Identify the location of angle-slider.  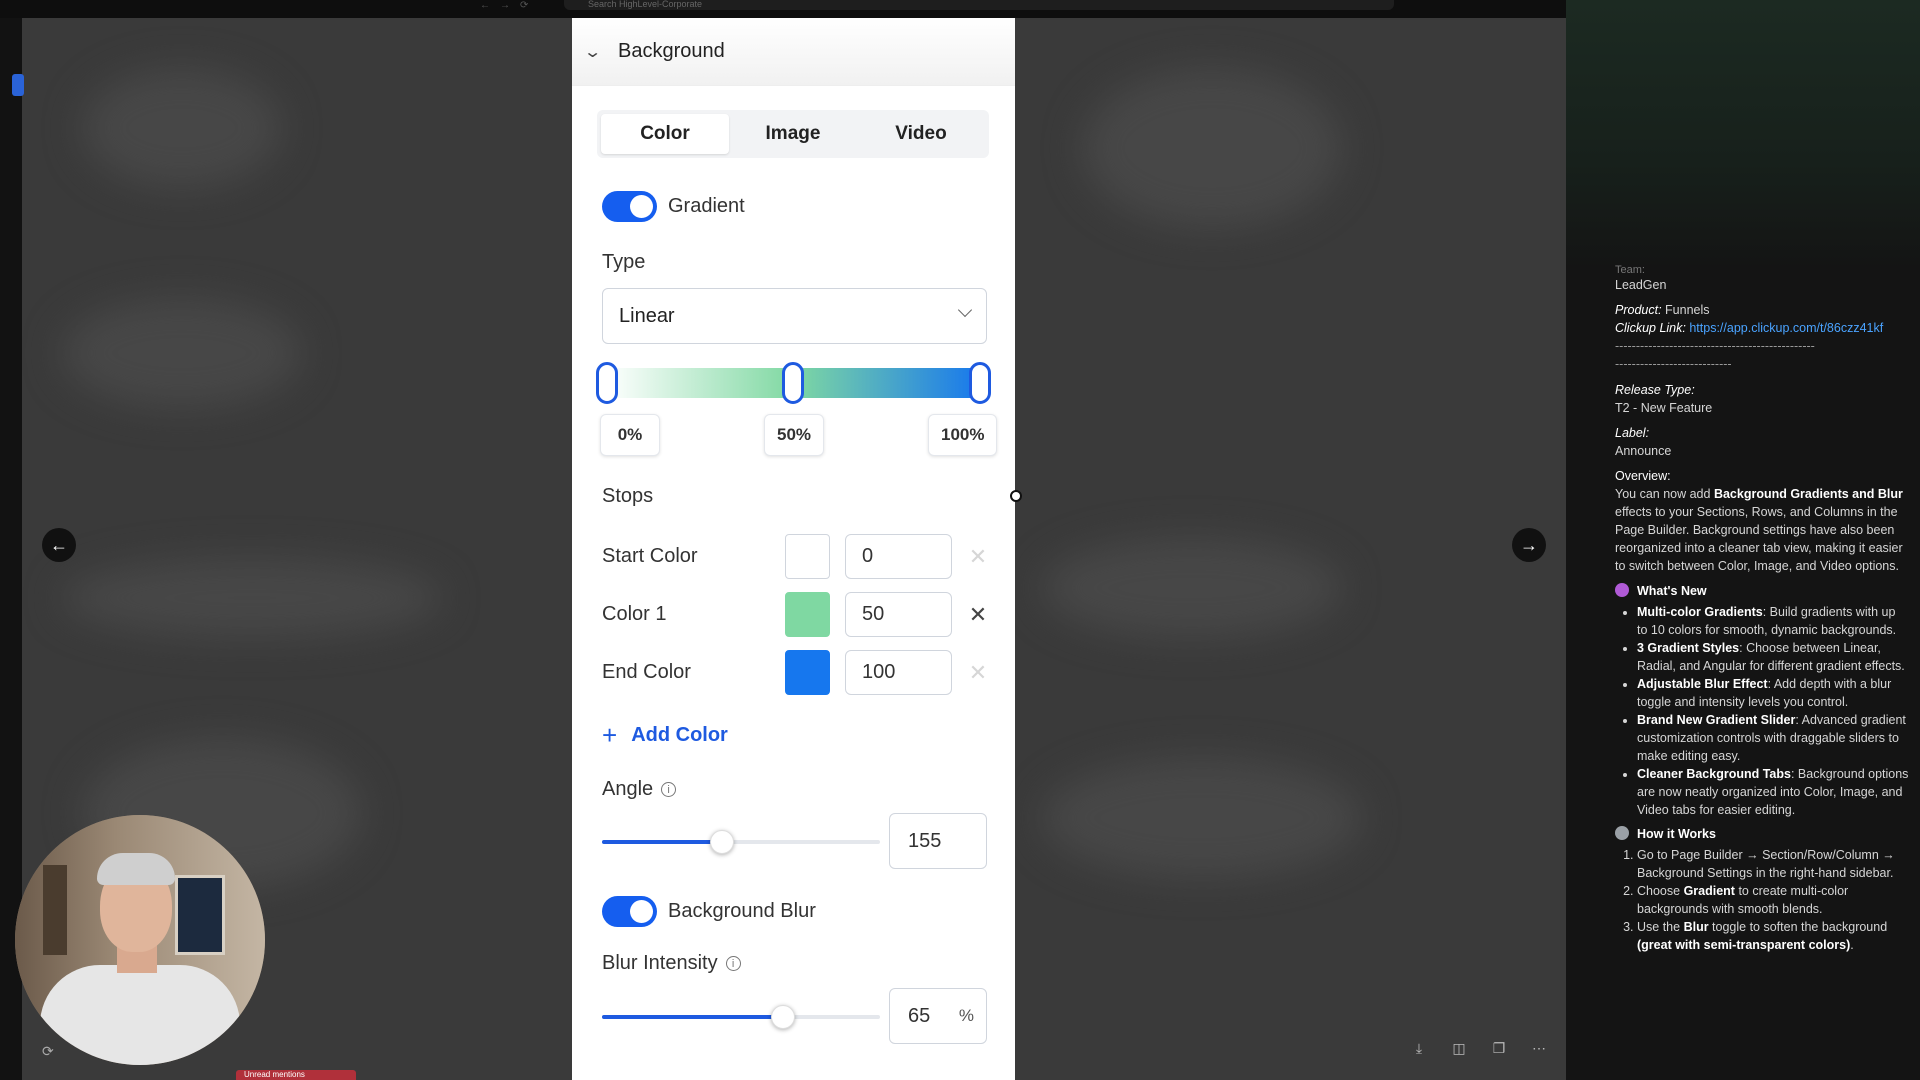
(741, 842).